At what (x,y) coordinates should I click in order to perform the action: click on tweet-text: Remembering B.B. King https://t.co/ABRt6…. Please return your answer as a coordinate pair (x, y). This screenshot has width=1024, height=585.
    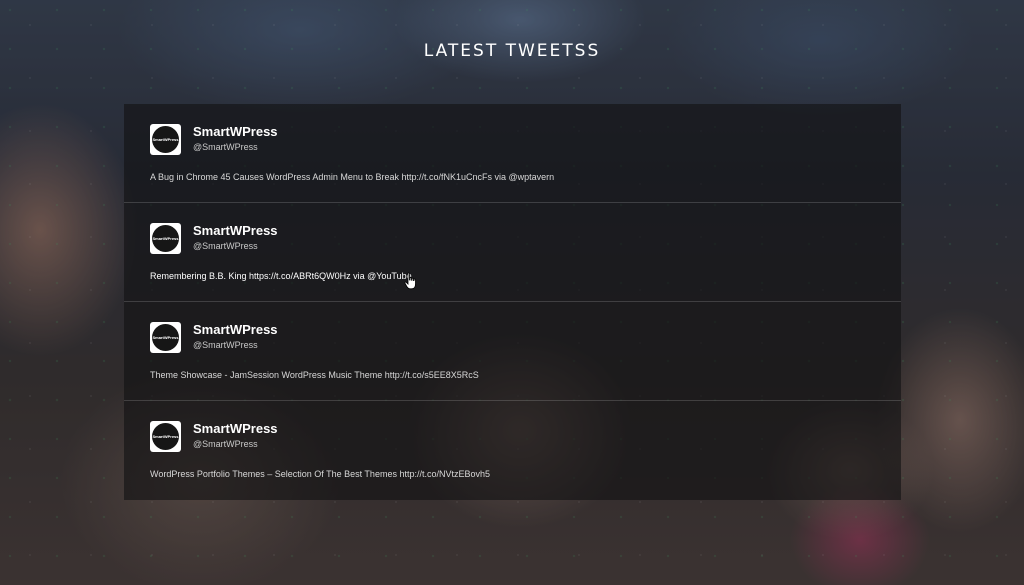
    Looking at the image, I should click on (281, 276).